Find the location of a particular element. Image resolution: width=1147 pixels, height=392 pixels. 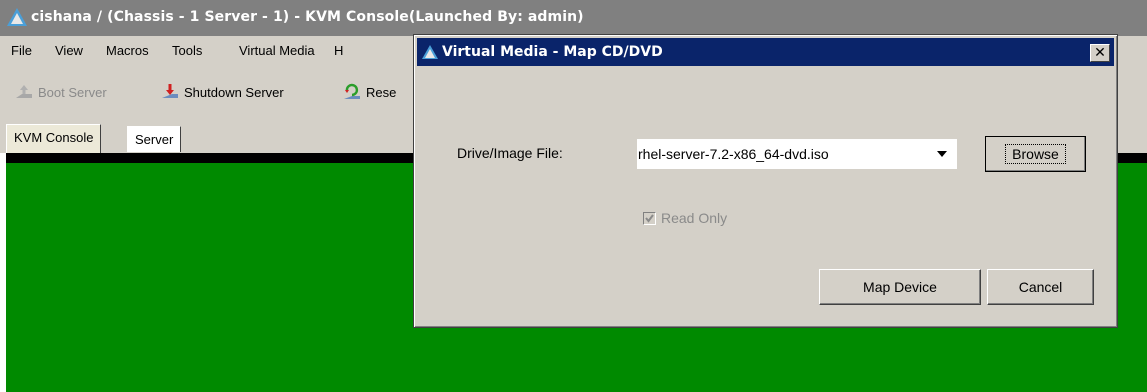

shutdown-server-button: Shutdown Server is located at coordinates (222, 92).